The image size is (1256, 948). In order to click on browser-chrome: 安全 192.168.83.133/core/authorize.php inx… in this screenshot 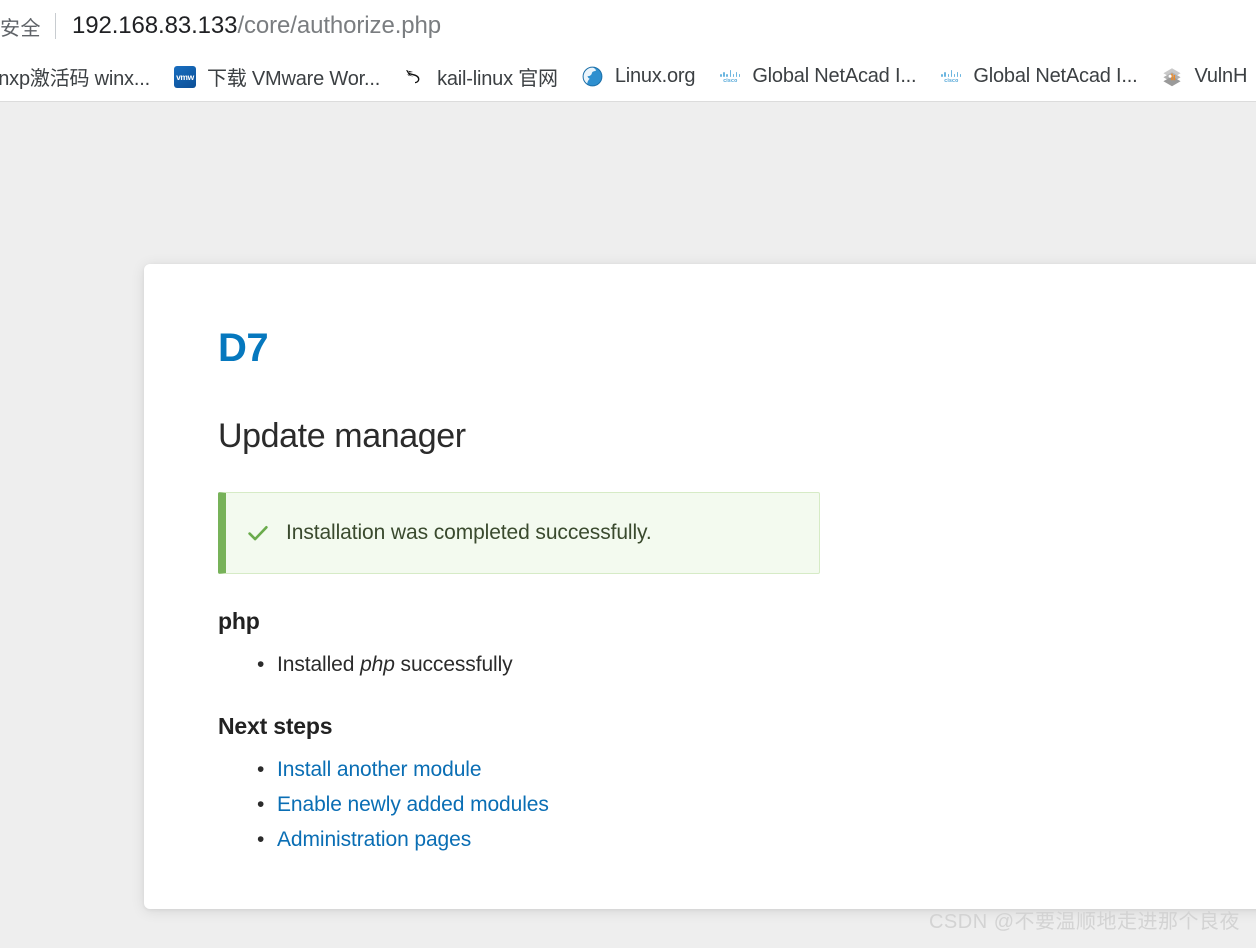, I will do `click(628, 51)`.